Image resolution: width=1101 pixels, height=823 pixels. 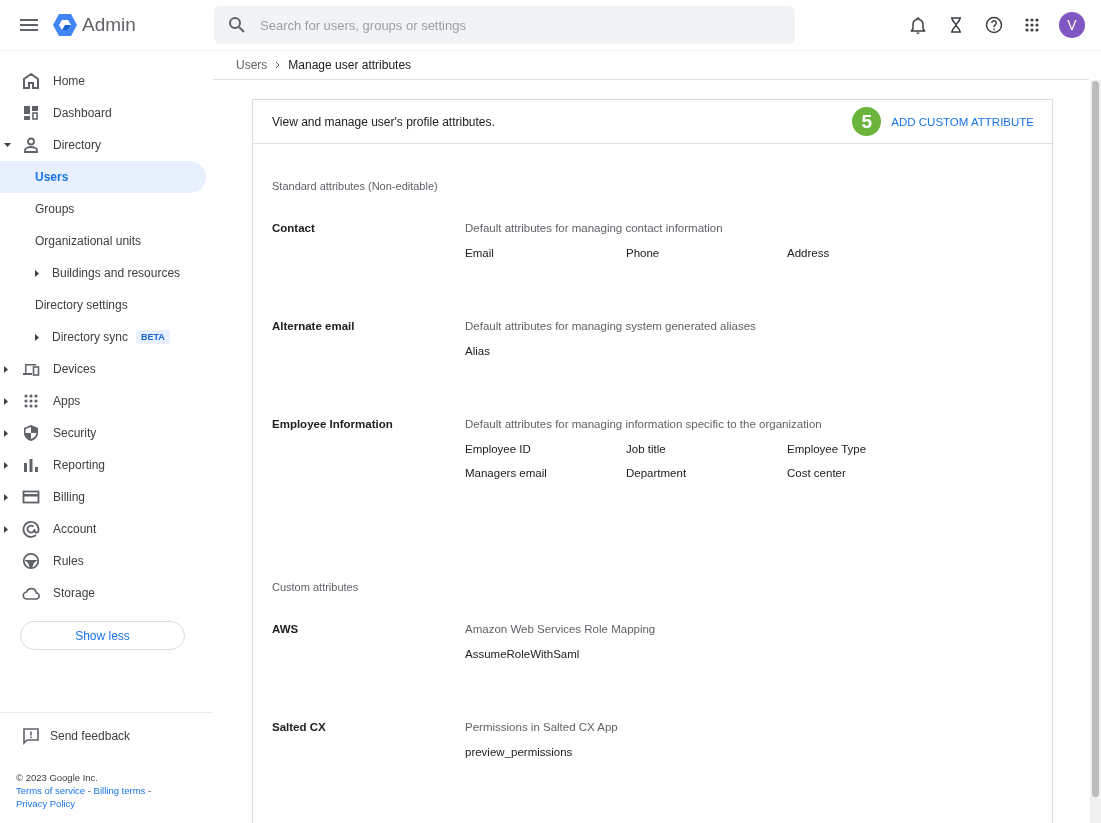 I want to click on steering-wheel-icon, so click(x=31, y=561).